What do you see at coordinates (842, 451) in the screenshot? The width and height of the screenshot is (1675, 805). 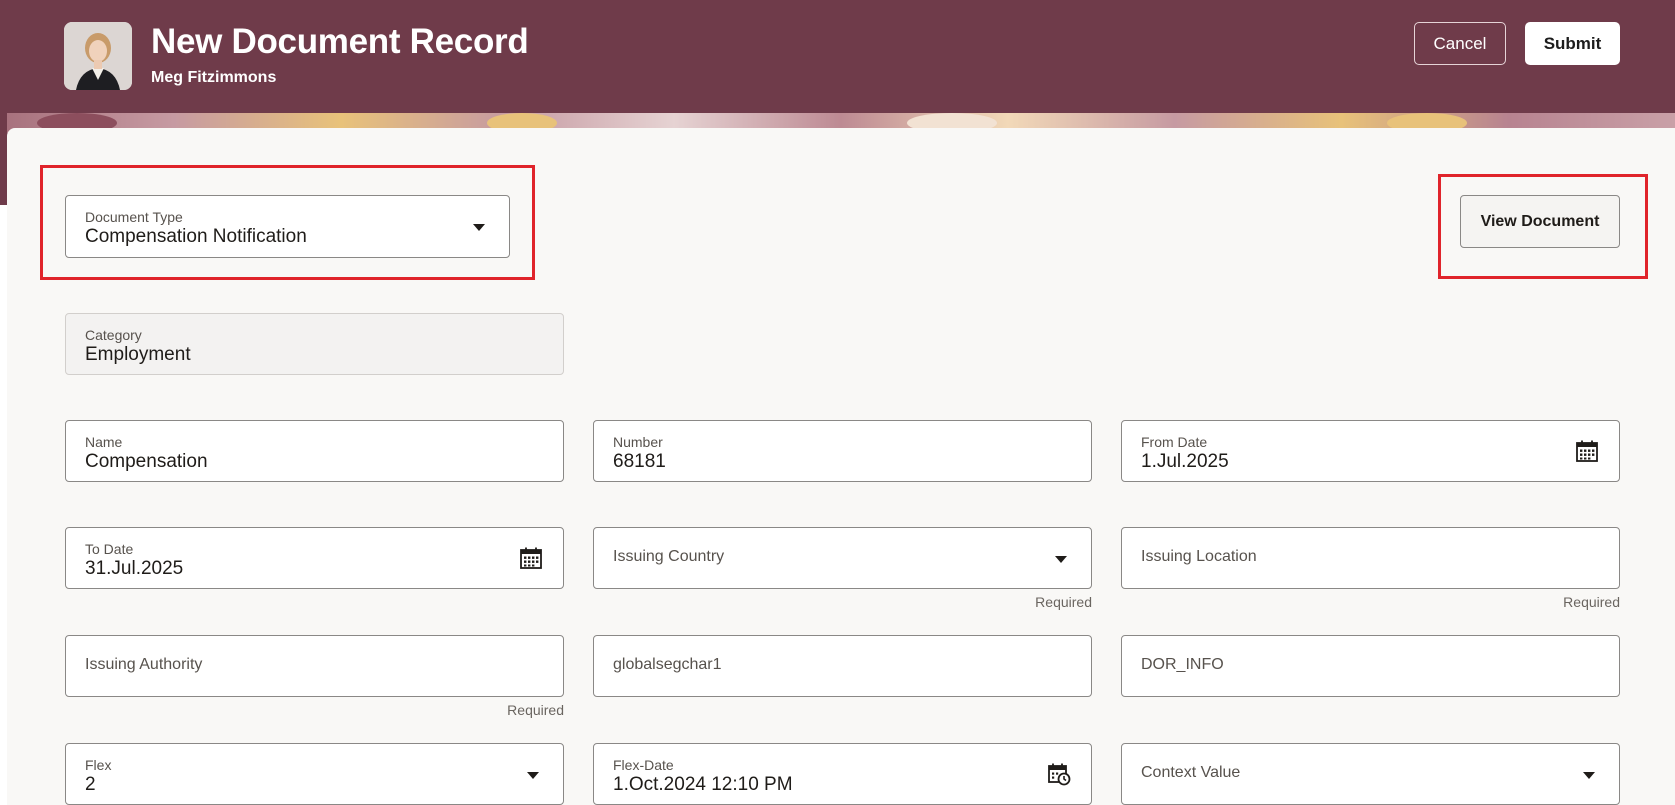 I see `number-field: Number 68181` at bounding box center [842, 451].